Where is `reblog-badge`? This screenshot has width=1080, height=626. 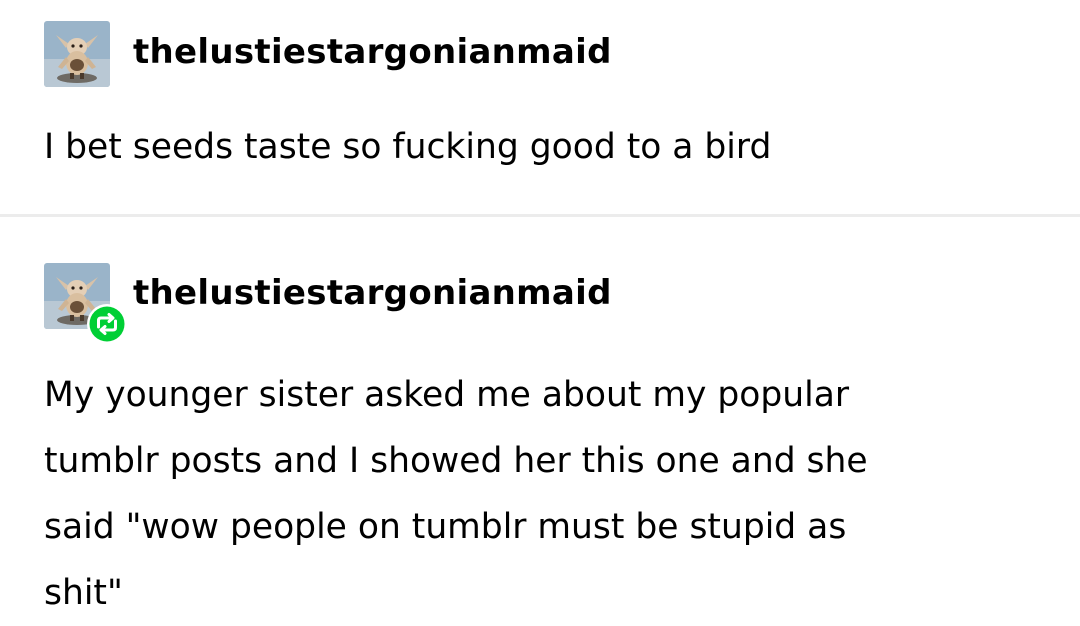
reblog-badge is located at coordinates (107, 324).